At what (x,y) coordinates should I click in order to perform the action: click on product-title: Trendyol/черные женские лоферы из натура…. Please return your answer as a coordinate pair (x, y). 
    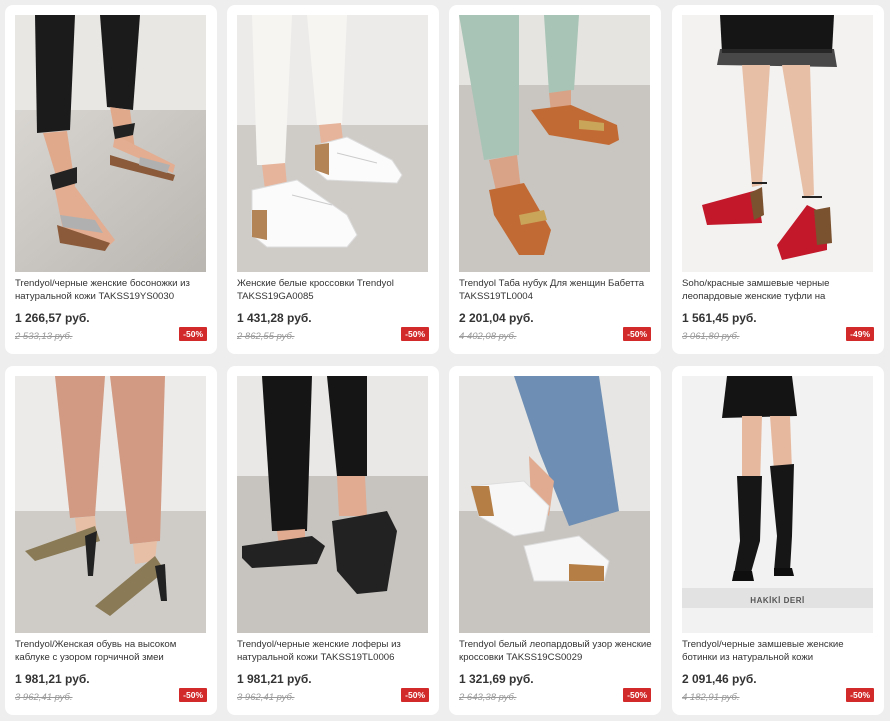
    Looking at the image, I should click on (334, 651).